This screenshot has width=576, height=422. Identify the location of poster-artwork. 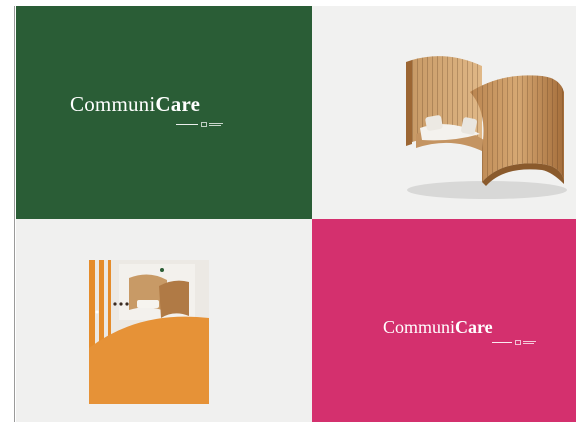
(149, 332).